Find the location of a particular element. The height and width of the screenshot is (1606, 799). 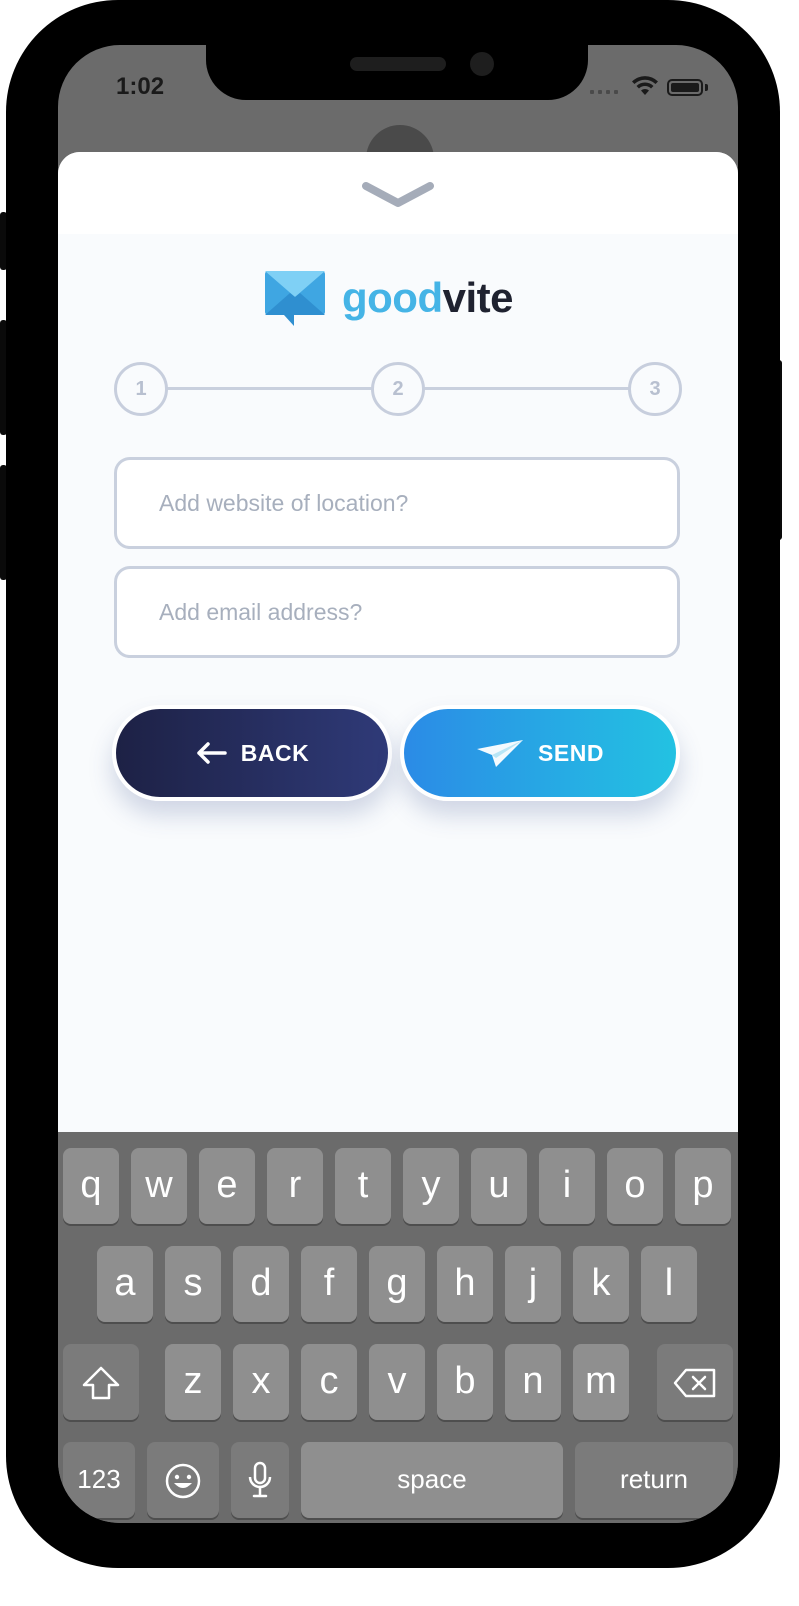

key-b: b is located at coordinates (465, 1382).